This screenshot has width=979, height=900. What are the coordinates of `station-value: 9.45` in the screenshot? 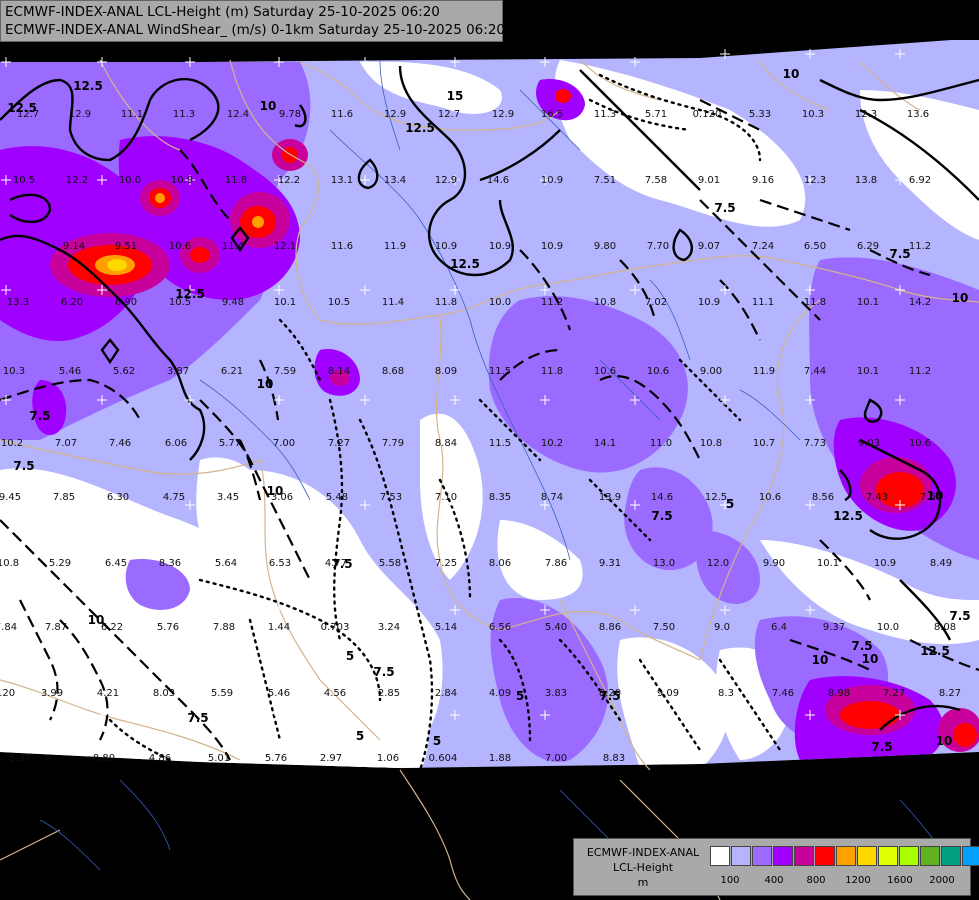 It's located at (10, 497).